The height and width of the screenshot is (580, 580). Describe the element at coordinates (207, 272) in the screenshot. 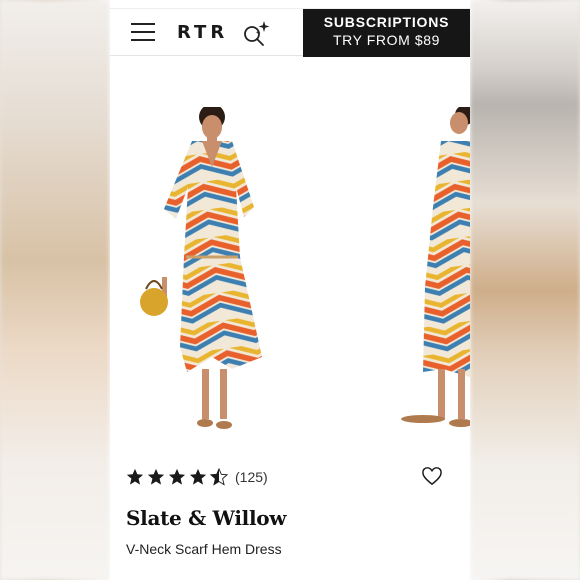

I see `product-image-front` at that location.